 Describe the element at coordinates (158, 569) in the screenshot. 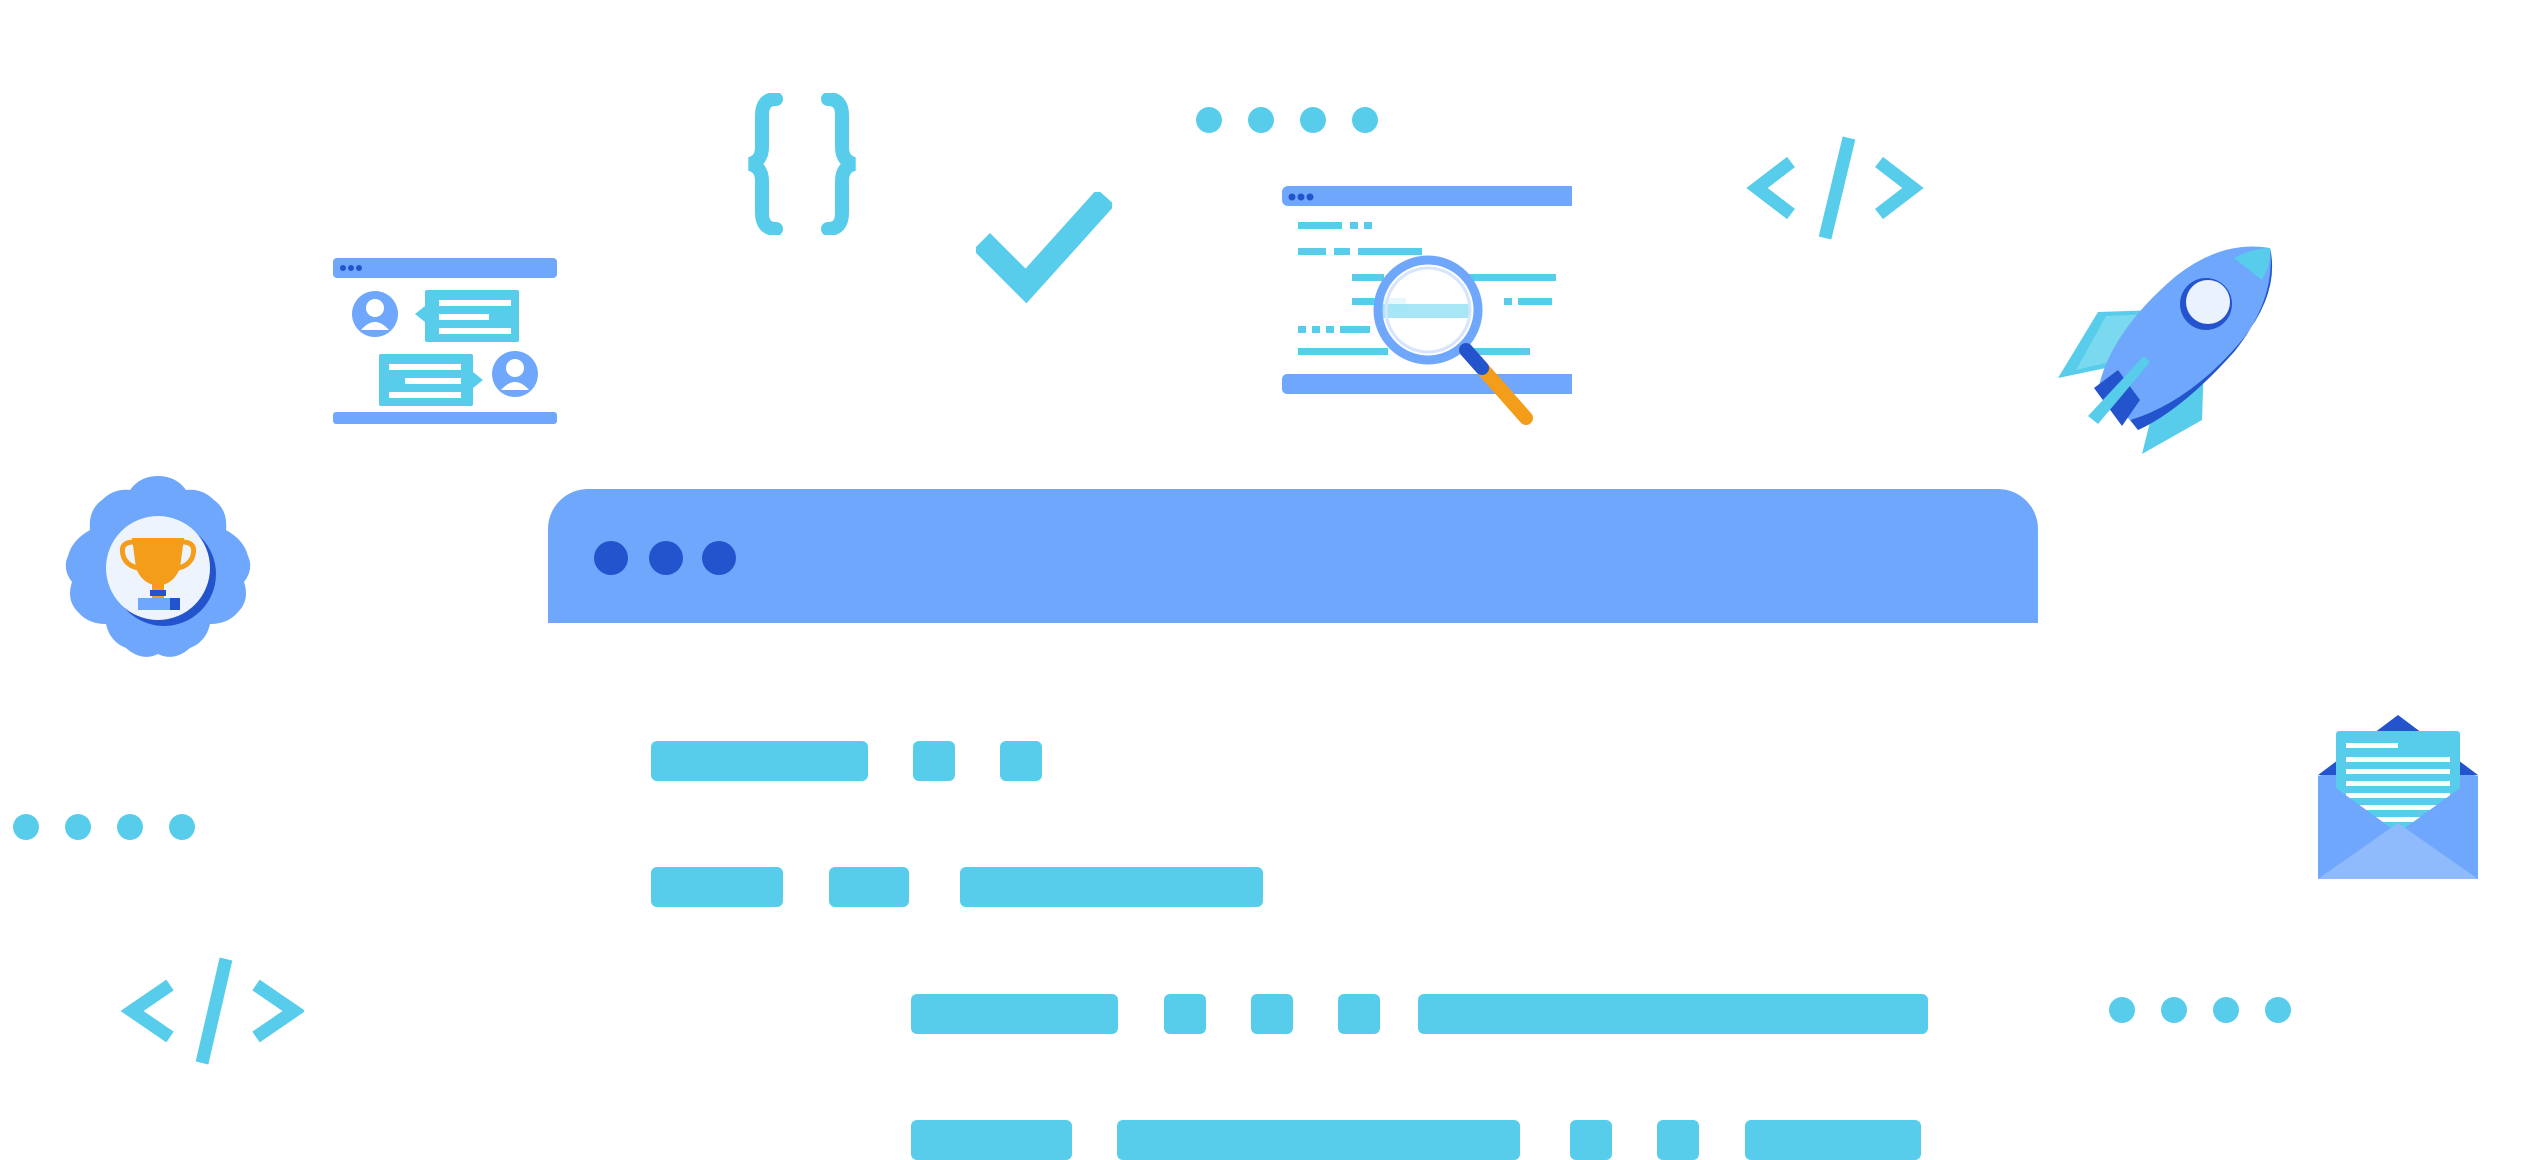

I see `award-badge-icon` at that location.